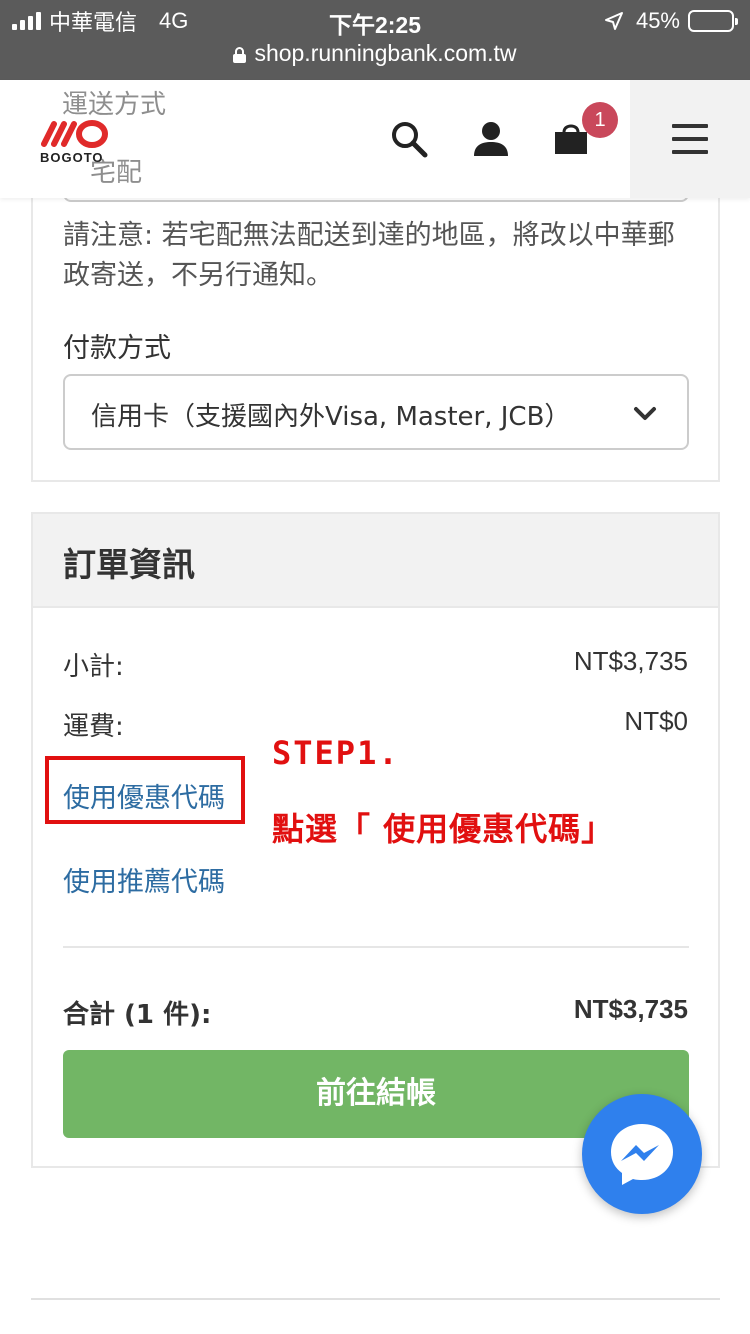 This screenshot has height=1334, width=750. I want to click on annotation-highlight-box, so click(145, 790).